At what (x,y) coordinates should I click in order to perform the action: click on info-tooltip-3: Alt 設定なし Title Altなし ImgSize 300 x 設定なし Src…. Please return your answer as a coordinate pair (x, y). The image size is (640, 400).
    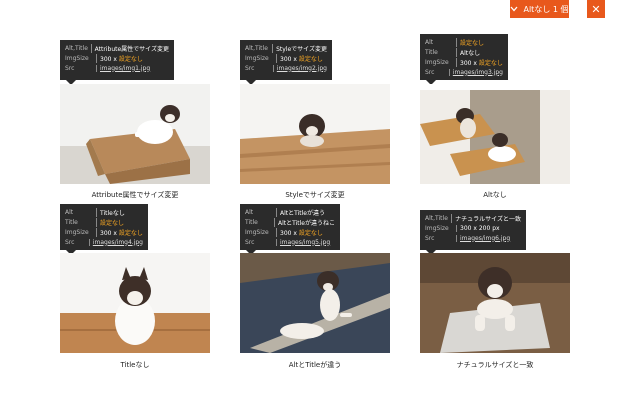
    Looking at the image, I should click on (464, 59).